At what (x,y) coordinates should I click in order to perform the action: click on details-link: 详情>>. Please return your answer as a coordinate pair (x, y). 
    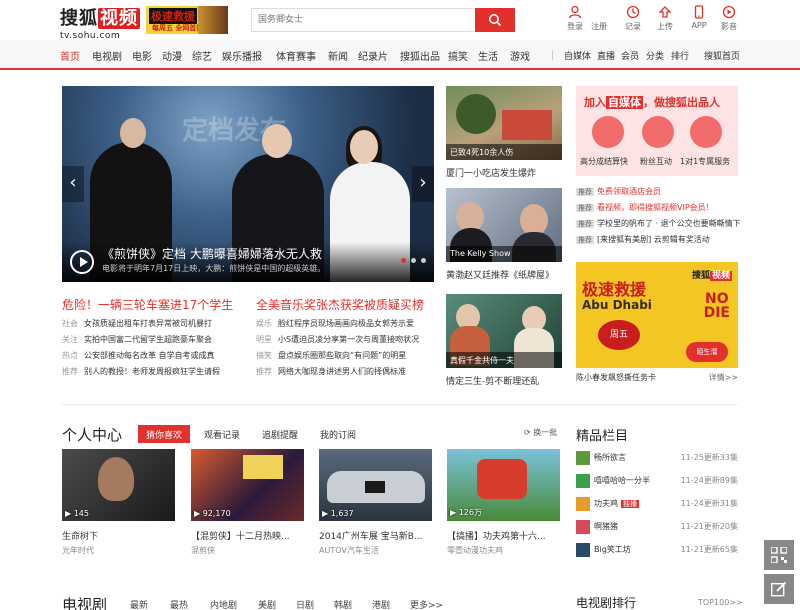
    Looking at the image, I should click on (723, 377).